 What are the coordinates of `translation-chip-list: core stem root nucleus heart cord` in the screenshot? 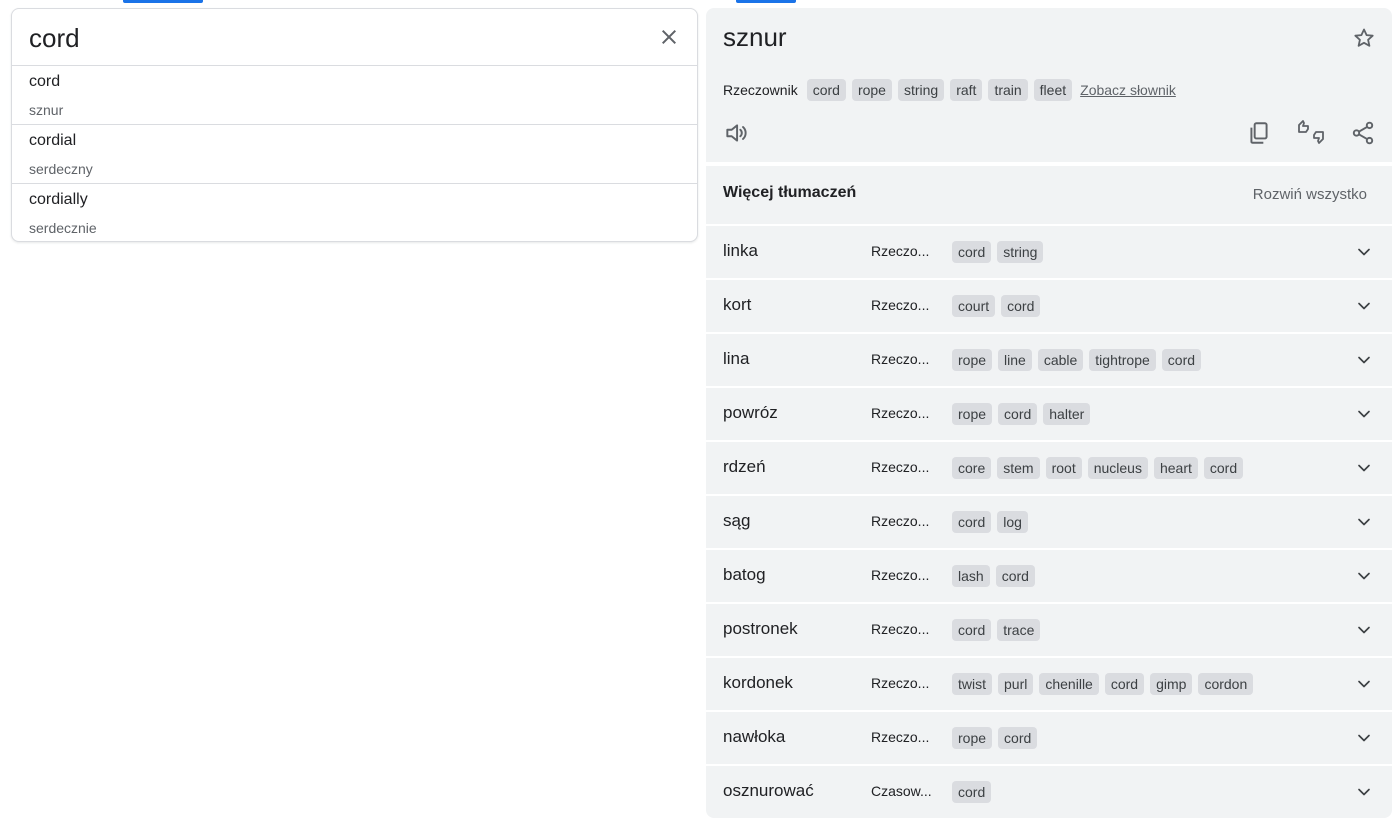 It's located at (1098, 468).